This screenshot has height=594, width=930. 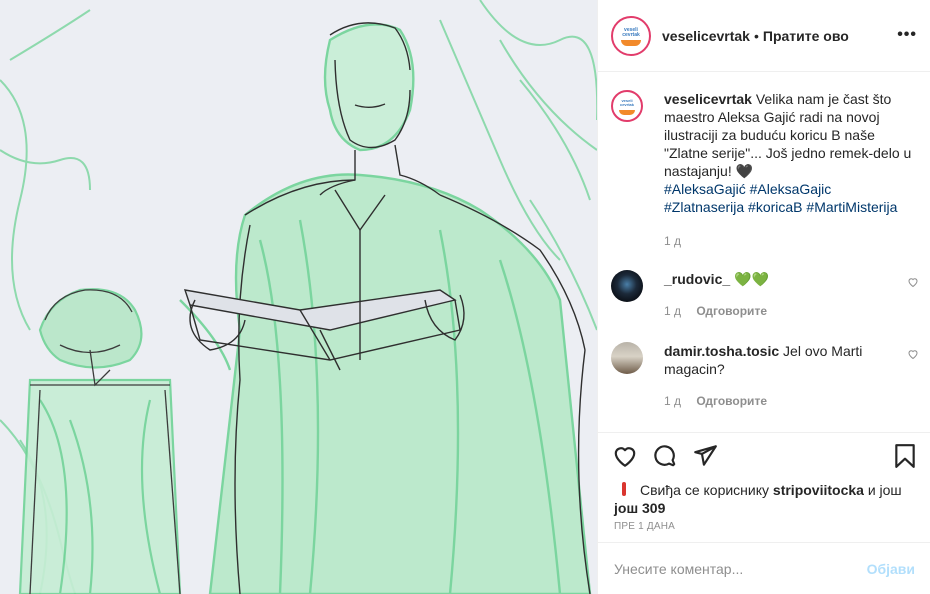 I want to click on likes-count: још 309, so click(x=639, y=508).